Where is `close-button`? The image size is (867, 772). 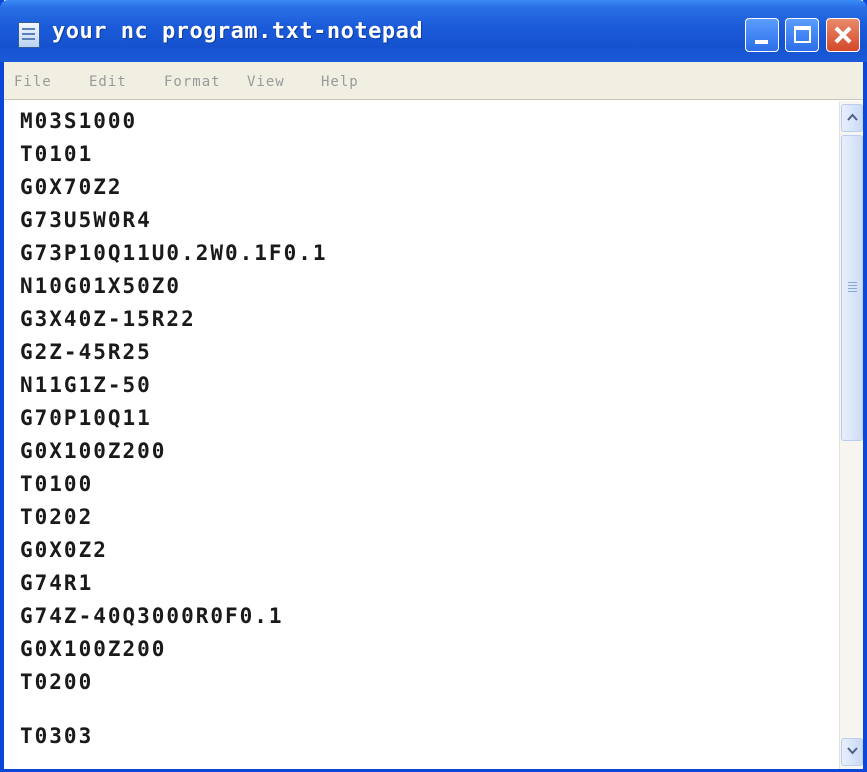
close-button is located at coordinates (843, 35).